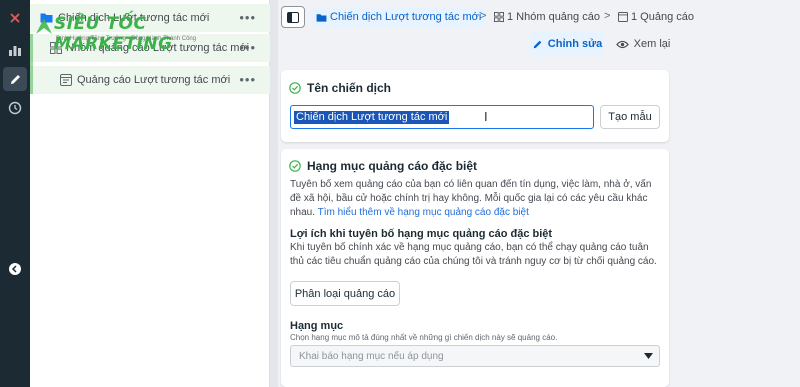  I want to click on tree-item-campaign: Chiến dịch Lượt tương tác mới •••, so click(150, 18).